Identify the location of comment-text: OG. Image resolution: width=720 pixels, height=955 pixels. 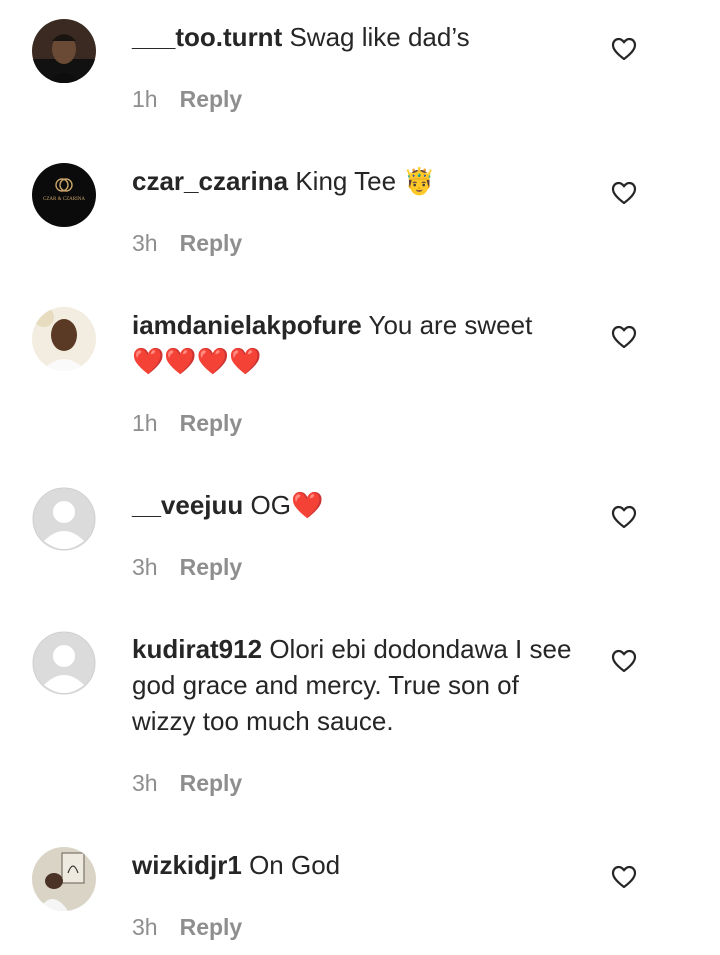
(270, 505).